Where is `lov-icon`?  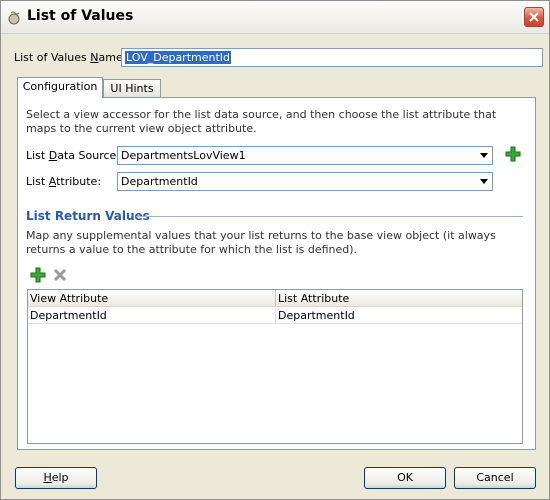 lov-icon is located at coordinates (14, 18).